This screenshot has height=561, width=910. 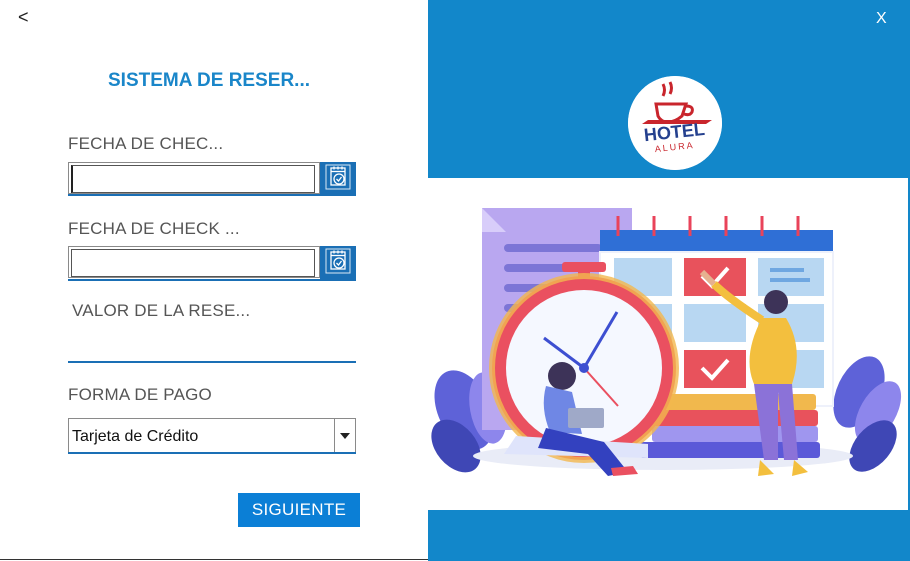 What do you see at coordinates (214, 346) in the screenshot?
I see `reservation-value-field` at bounding box center [214, 346].